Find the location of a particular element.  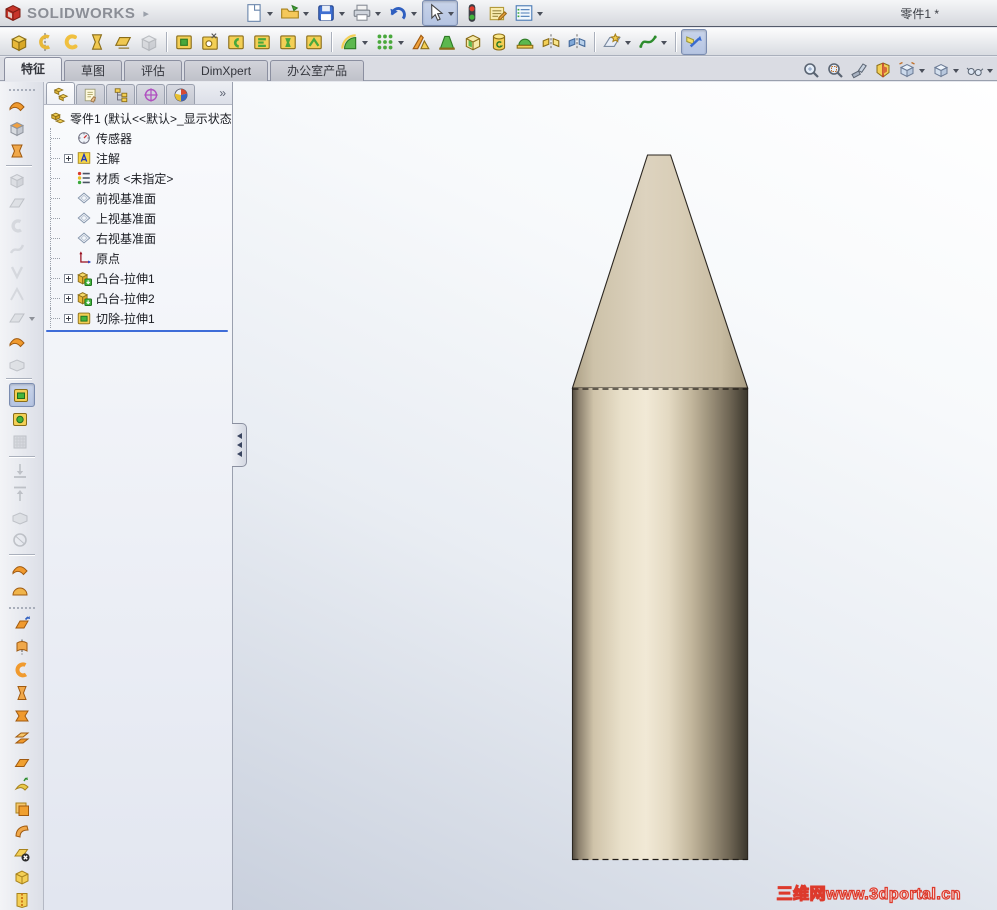

loft-tool-button is located at coordinates (22, 151).